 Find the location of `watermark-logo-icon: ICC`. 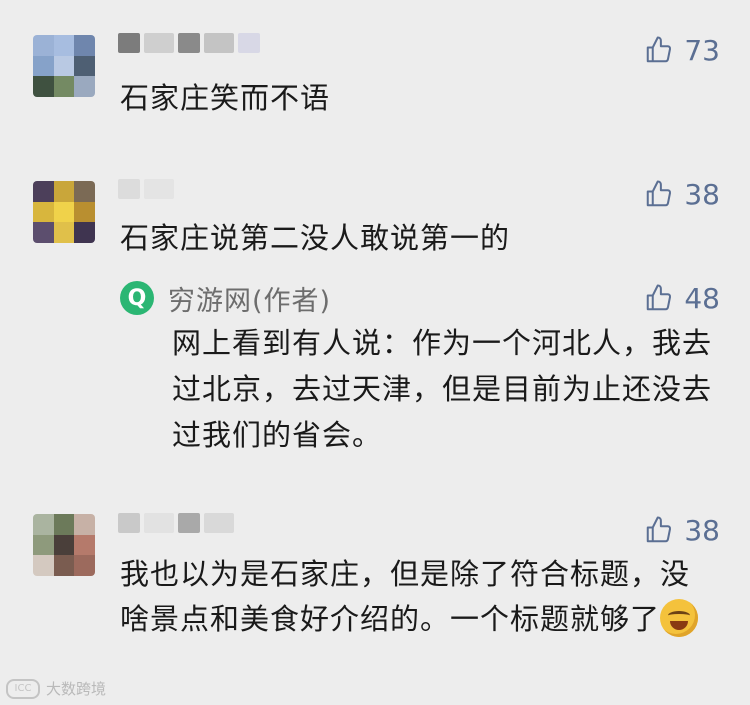

watermark-logo-icon: ICC is located at coordinates (23, 688).